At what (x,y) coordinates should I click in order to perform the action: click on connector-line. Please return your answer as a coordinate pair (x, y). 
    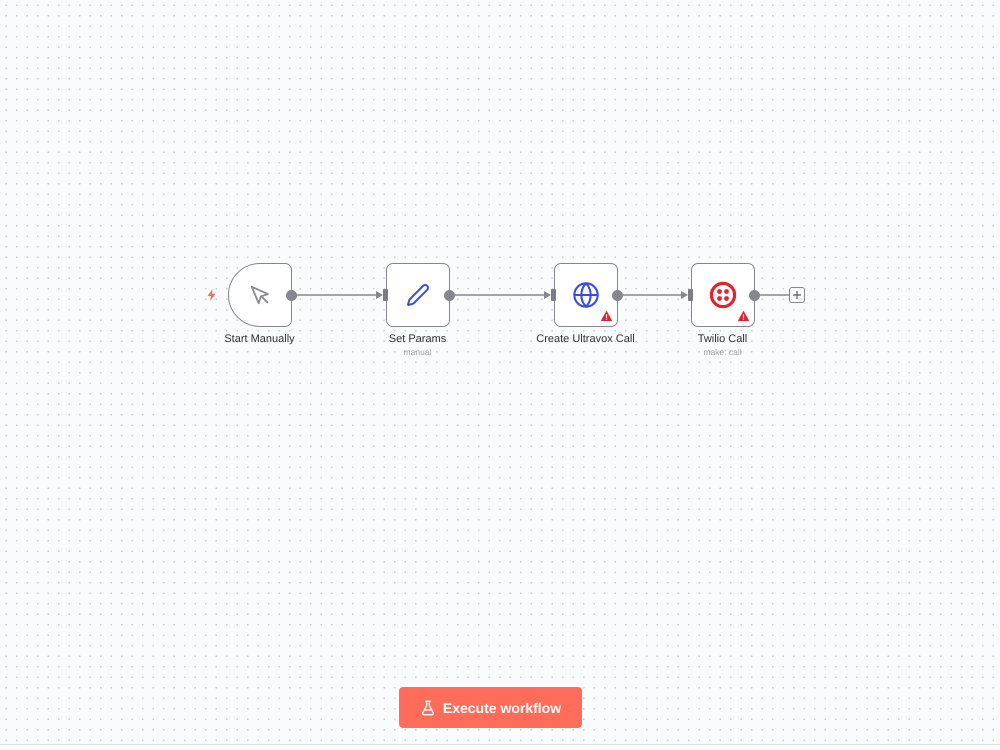
    Looking at the image, I should click on (774, 295).